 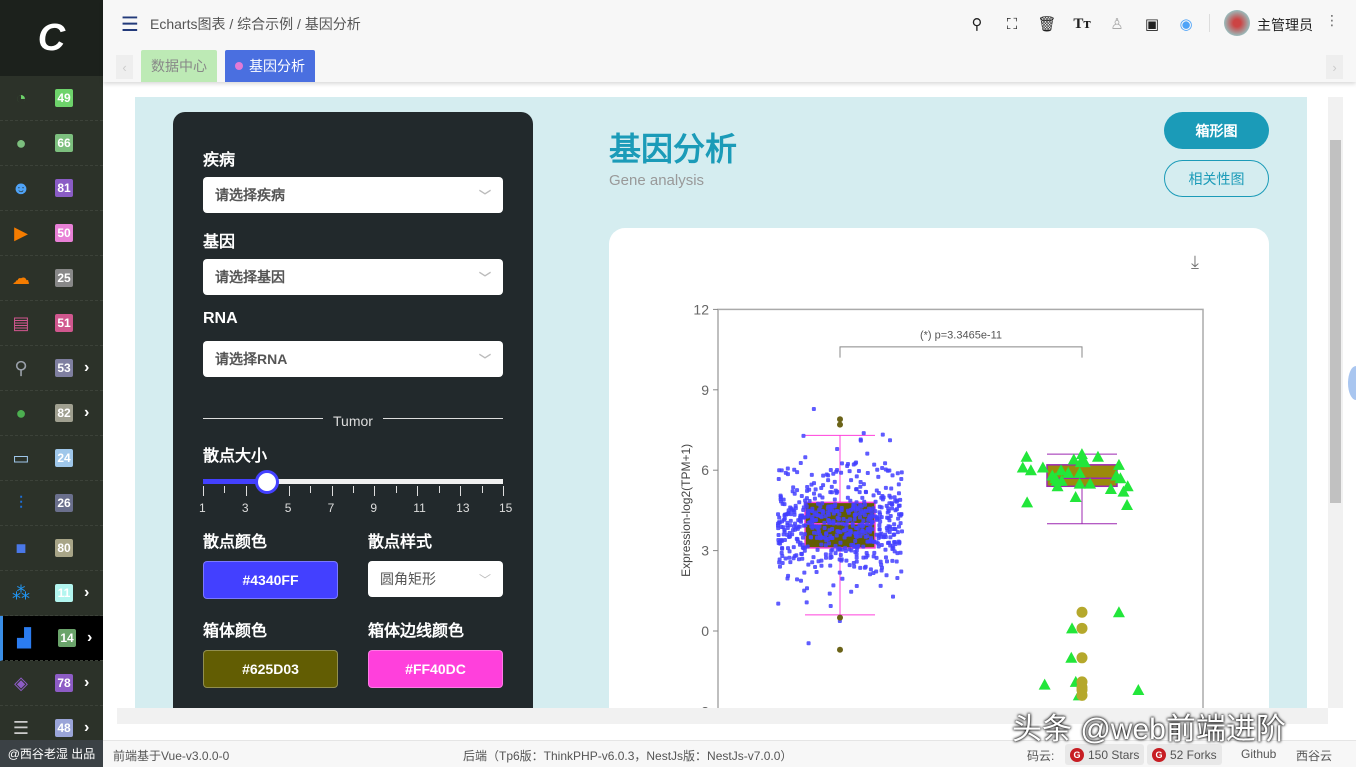 I want to click on scrollbar-thumb, so click(x=1335, y=321).